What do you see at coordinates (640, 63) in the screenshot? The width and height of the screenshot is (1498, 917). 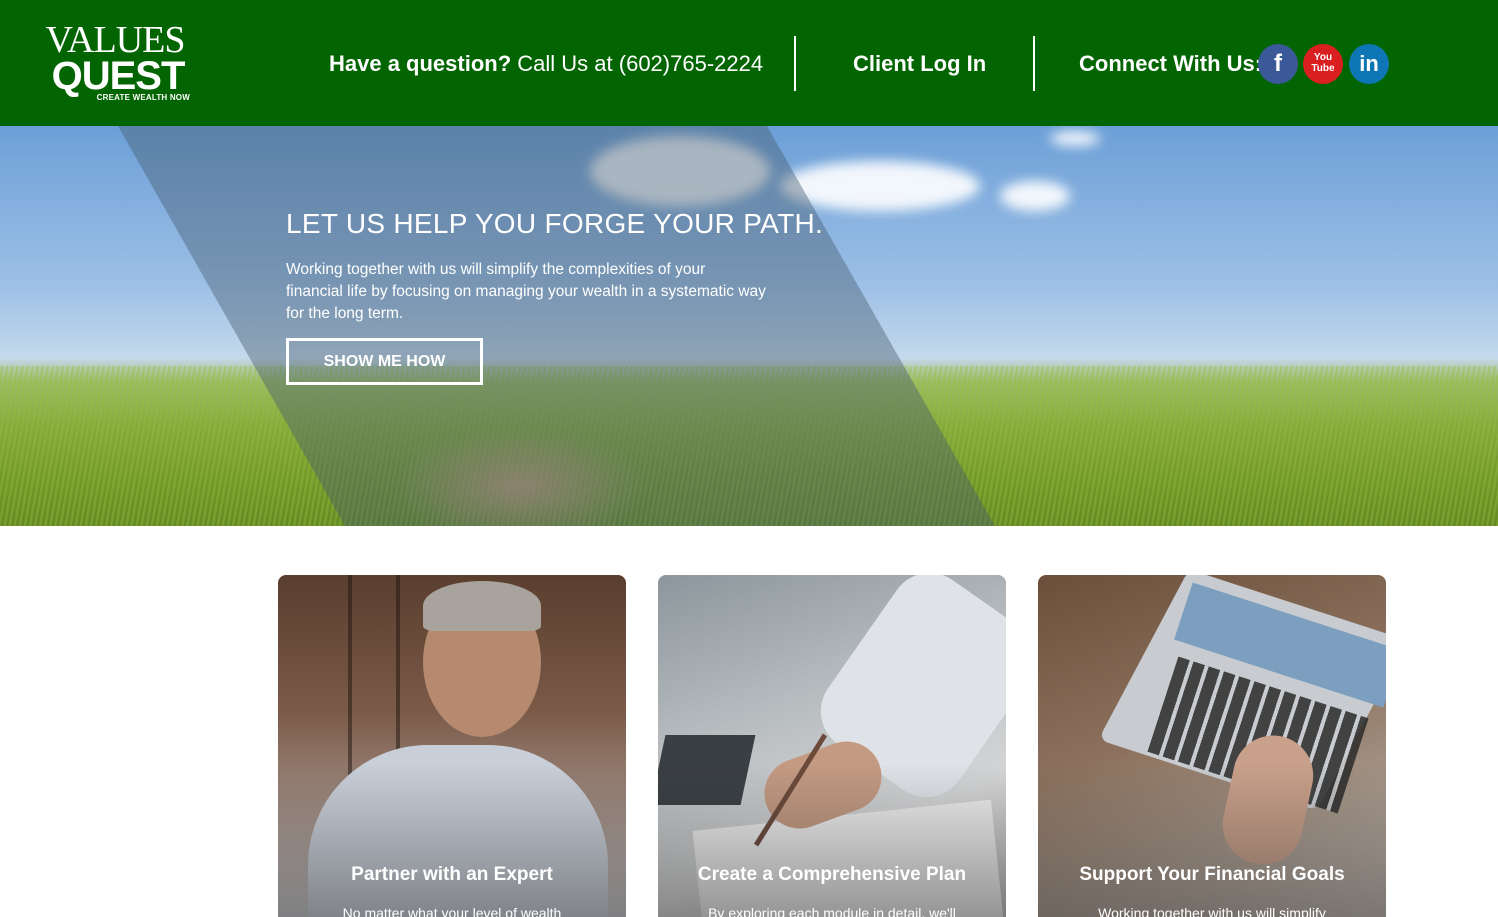 I see `call-us-text: Call Us at (602)765-2224` at bounding box center [640, 63].